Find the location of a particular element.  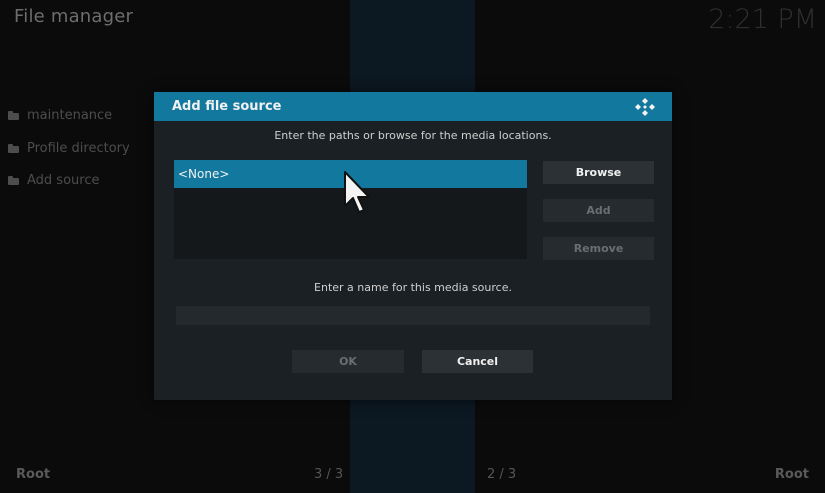

footer-left-label: Root is located at coordinates (33, 474).